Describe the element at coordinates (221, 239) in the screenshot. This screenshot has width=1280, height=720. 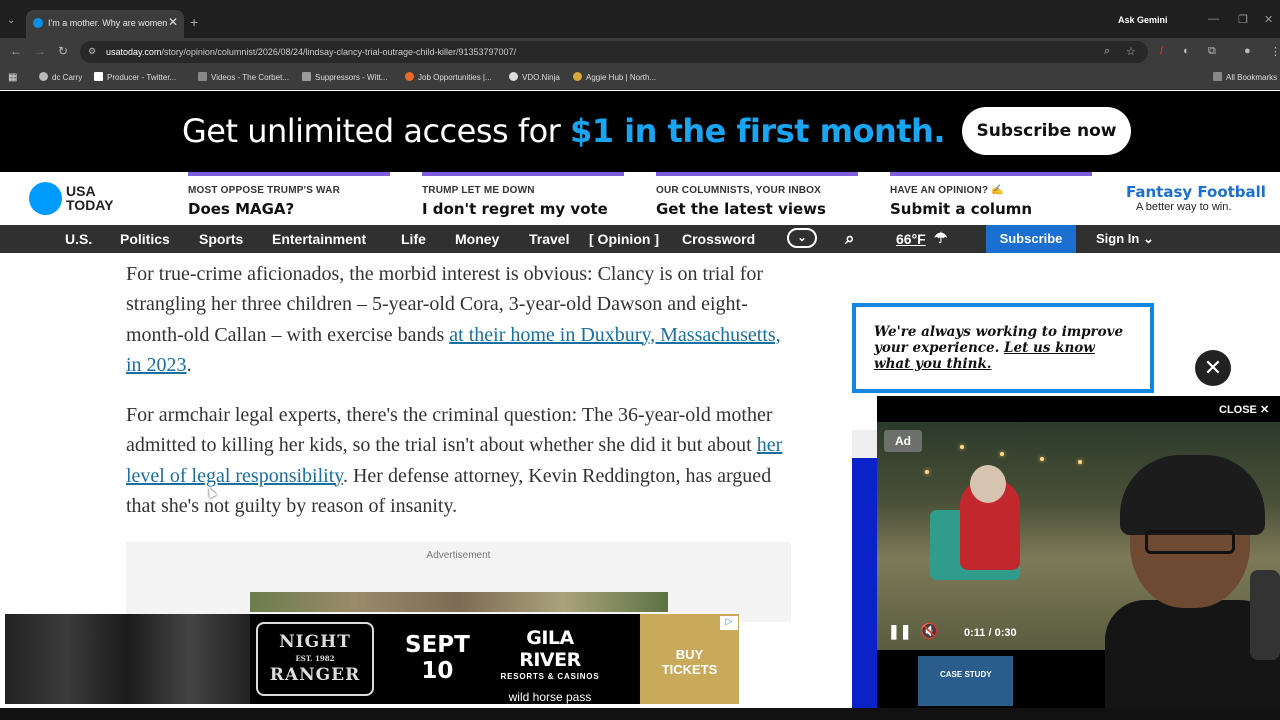
I see `nav-item-sports: Sports` at that location.